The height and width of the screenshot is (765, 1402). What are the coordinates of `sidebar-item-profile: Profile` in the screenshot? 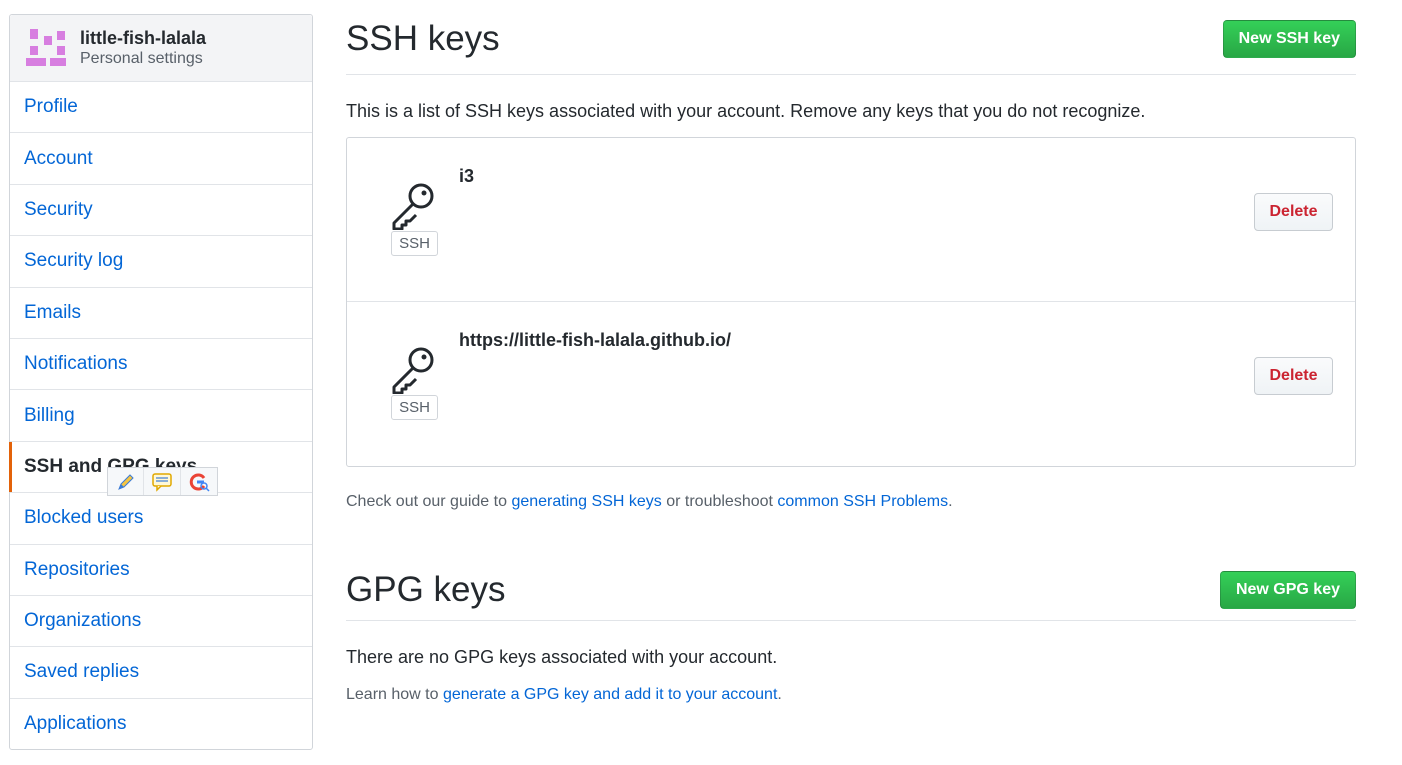 It's located at (161, 108).